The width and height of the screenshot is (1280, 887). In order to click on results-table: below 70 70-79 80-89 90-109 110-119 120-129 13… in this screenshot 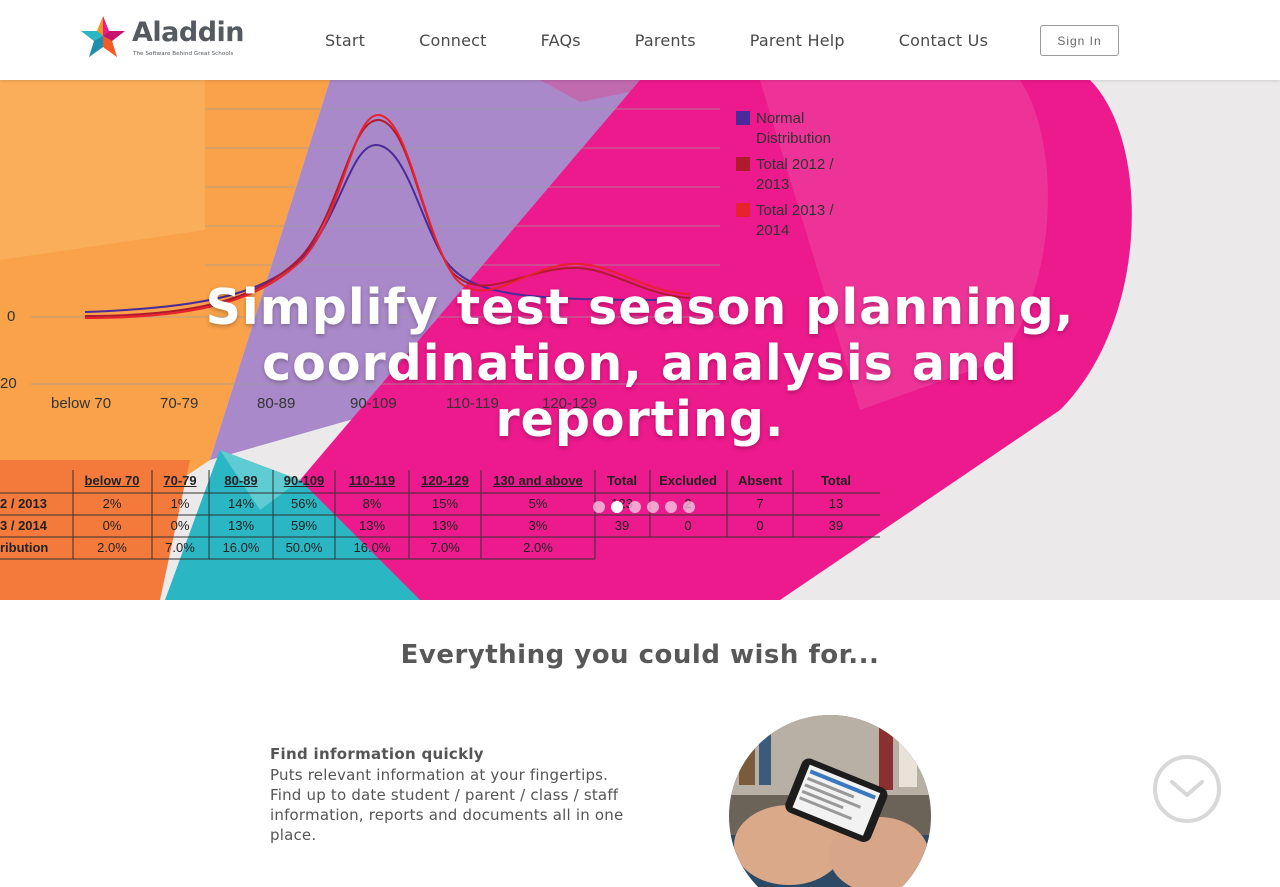, I will do `click(440, 515)`.